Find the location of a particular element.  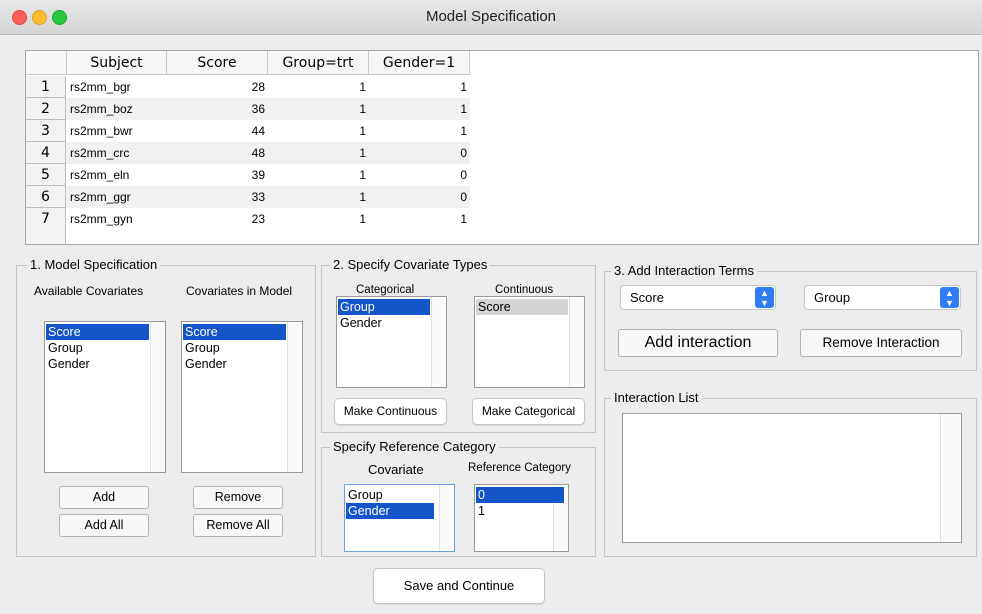

row-number: 3 is located at coordinates (46, 131).